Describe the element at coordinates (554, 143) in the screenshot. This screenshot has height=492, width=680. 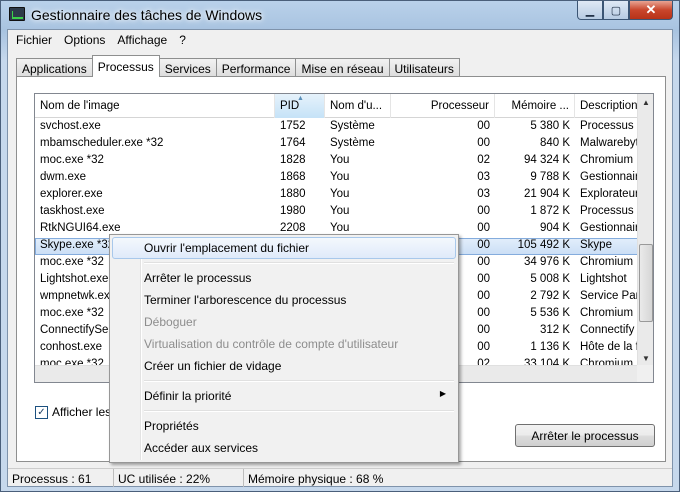
I see `cell-memory: 840 K` at that location.